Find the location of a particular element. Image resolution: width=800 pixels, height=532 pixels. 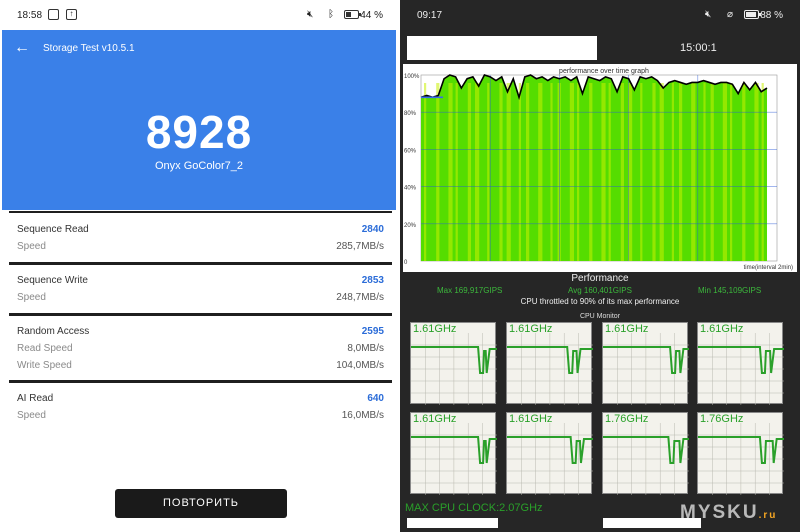

status-time: 09:17 is located at coordinates (430, 15).